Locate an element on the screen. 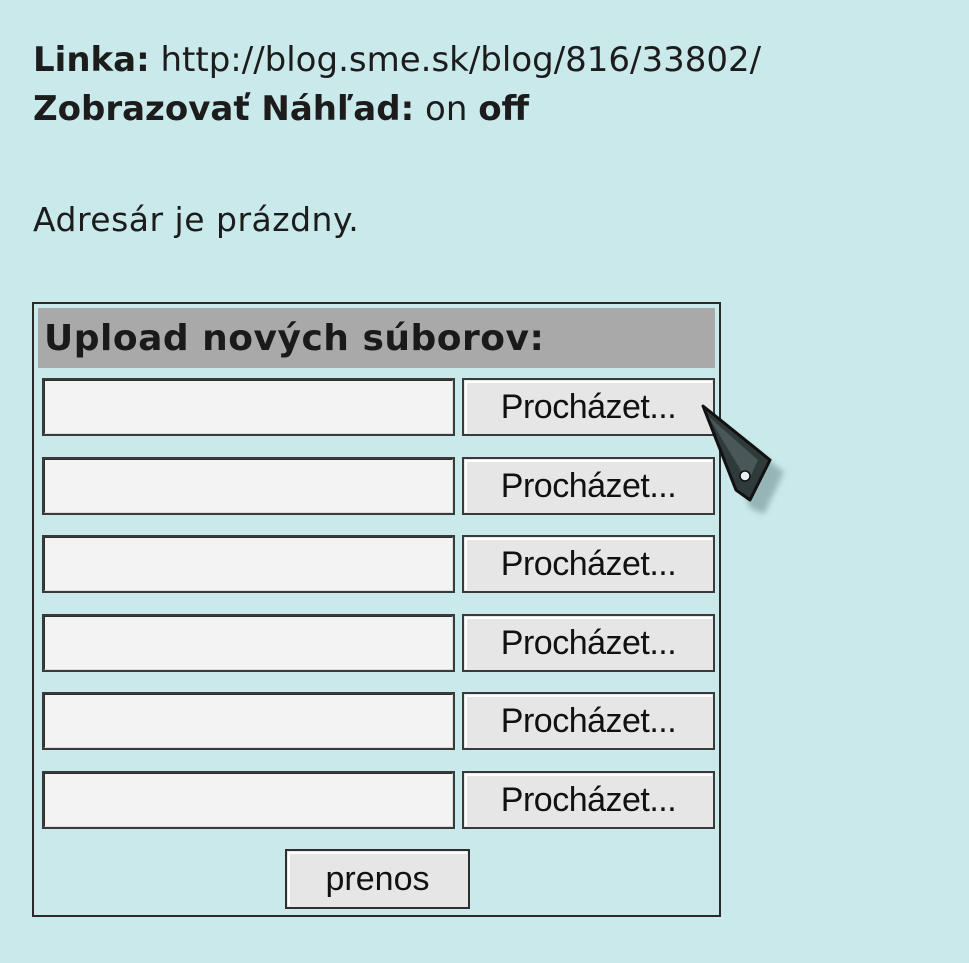 Image resolution: width=969 pixels, height=963 pixels. link-value: http://blog.sme.sk/blog/816/33802/ is located at coordinates (461, 60).